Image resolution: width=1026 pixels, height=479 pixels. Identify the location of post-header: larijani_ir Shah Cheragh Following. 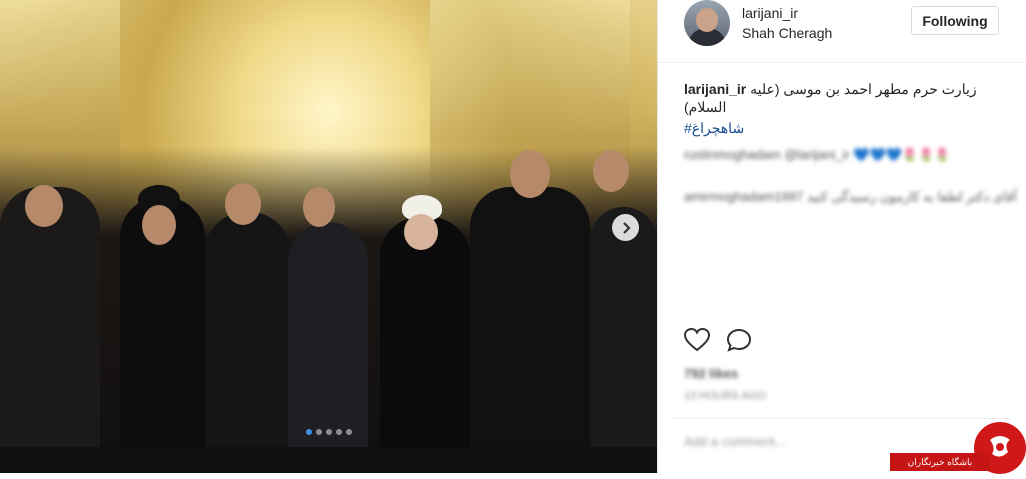
(842, 31).